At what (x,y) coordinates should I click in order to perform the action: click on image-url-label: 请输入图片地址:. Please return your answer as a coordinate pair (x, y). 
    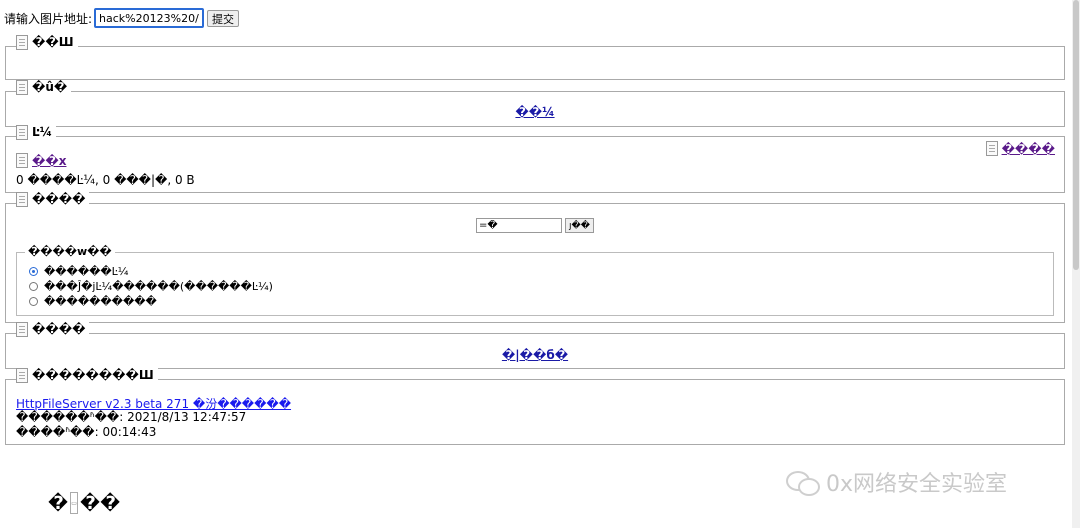
    Looking at the image, I should click on (48, 18).